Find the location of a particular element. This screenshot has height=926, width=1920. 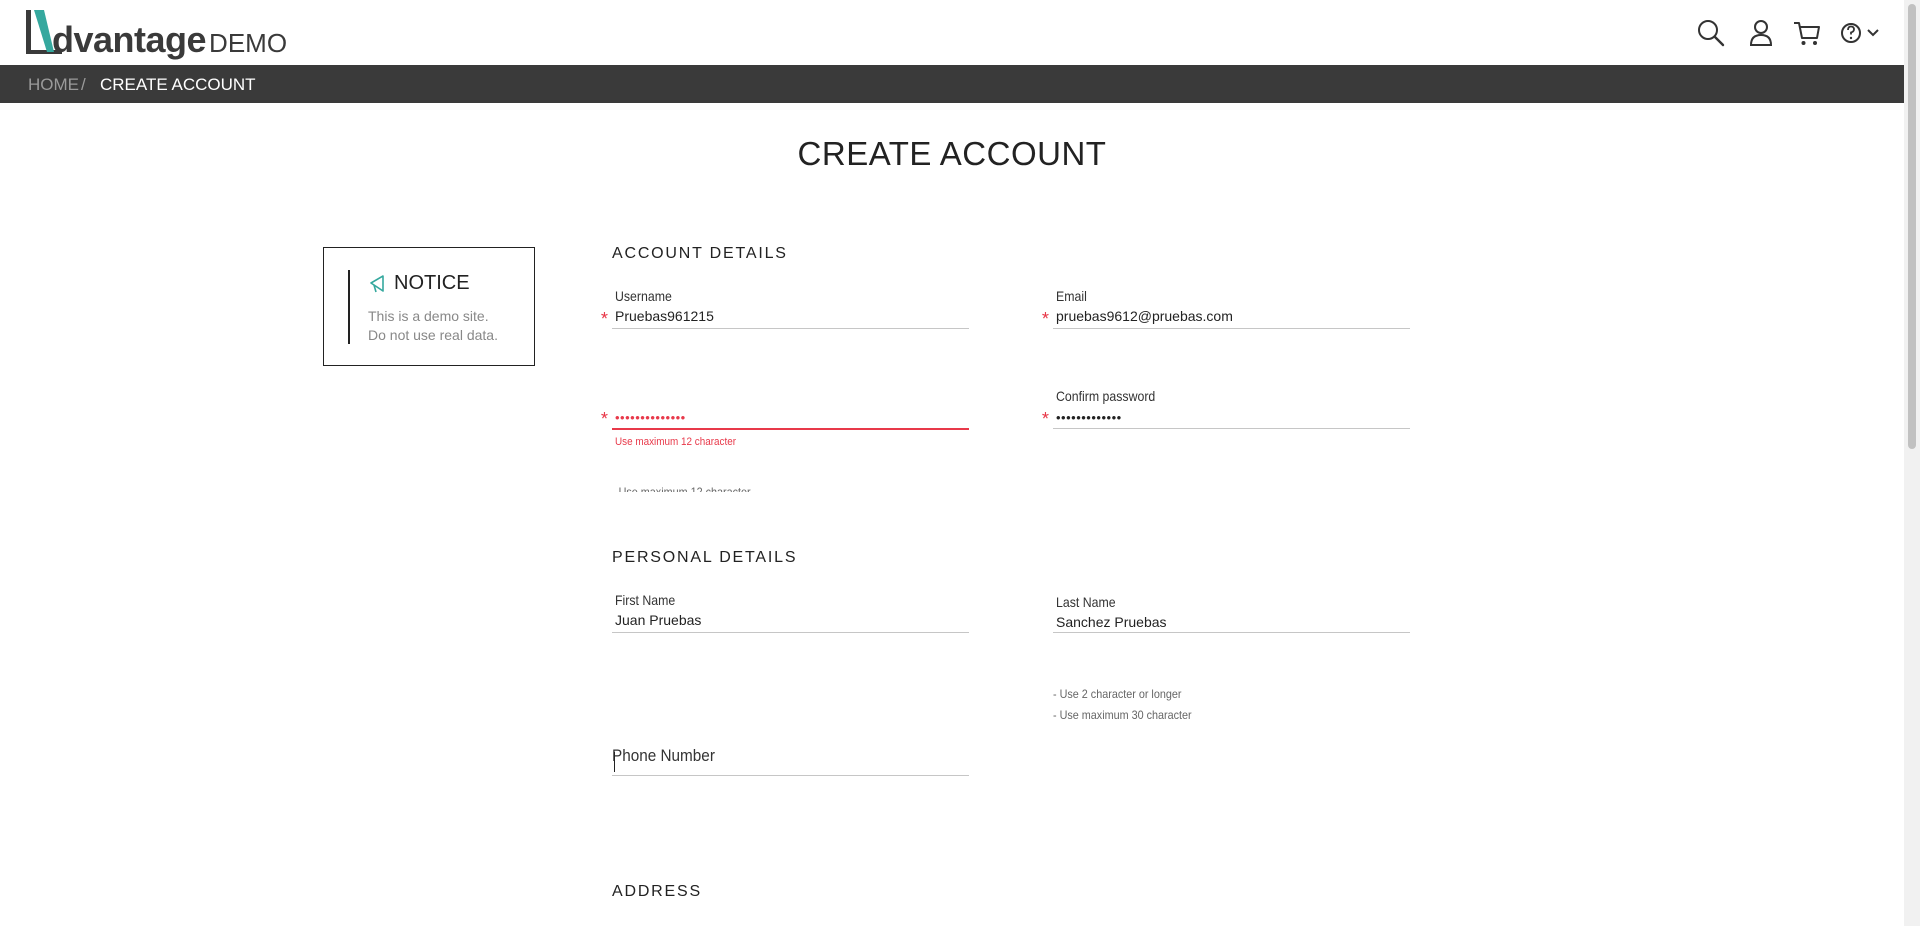

last-name-hint-2: - Use maximum 30 character is located at coordinates (1122, 715).